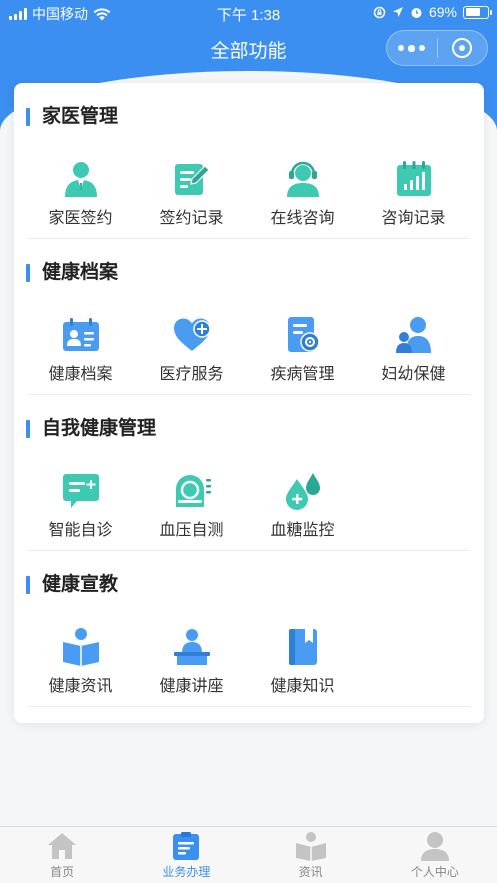  What do you see at coordinates (72, 117) in the screenshot?
I see `section-title: 家医管理` at bounding box center [72, 117].